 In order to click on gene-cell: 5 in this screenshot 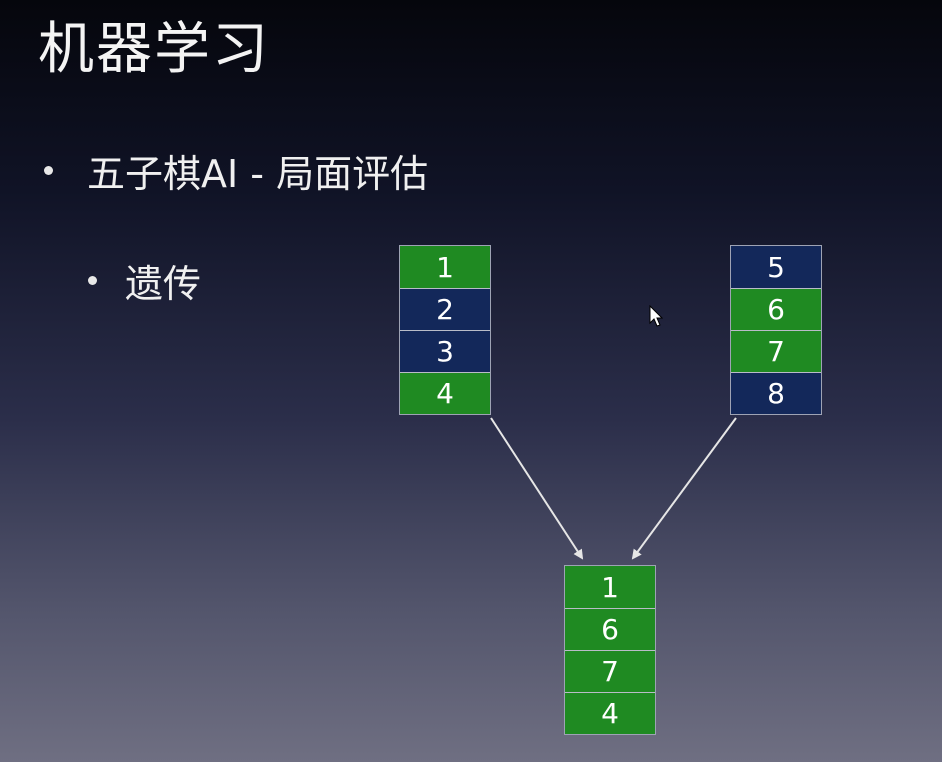, I will do `click(776, 267)`.